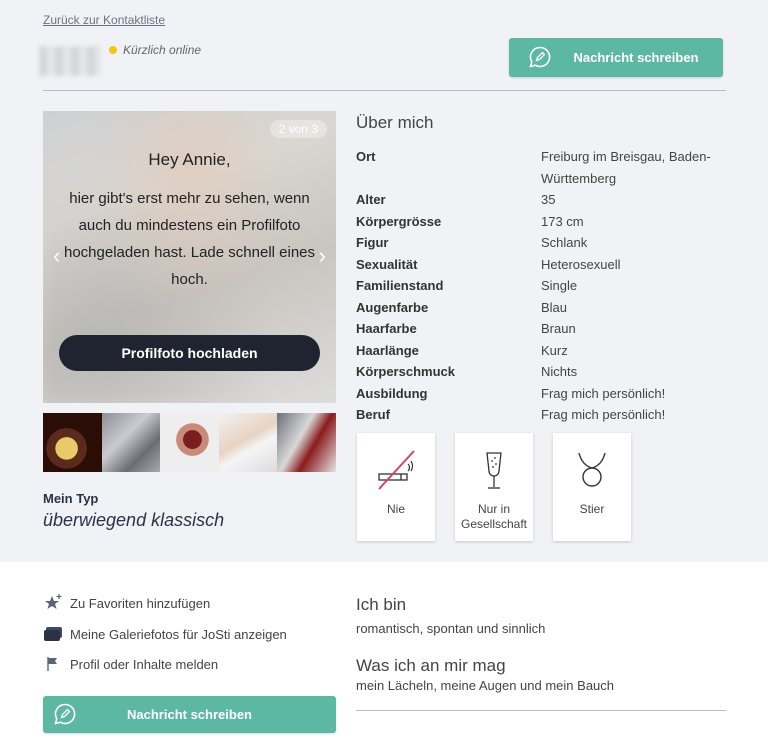 This screenshot has height=744, width=768. I want to click on attribute-row: Augenfarbe Blau, so click(541, 308).